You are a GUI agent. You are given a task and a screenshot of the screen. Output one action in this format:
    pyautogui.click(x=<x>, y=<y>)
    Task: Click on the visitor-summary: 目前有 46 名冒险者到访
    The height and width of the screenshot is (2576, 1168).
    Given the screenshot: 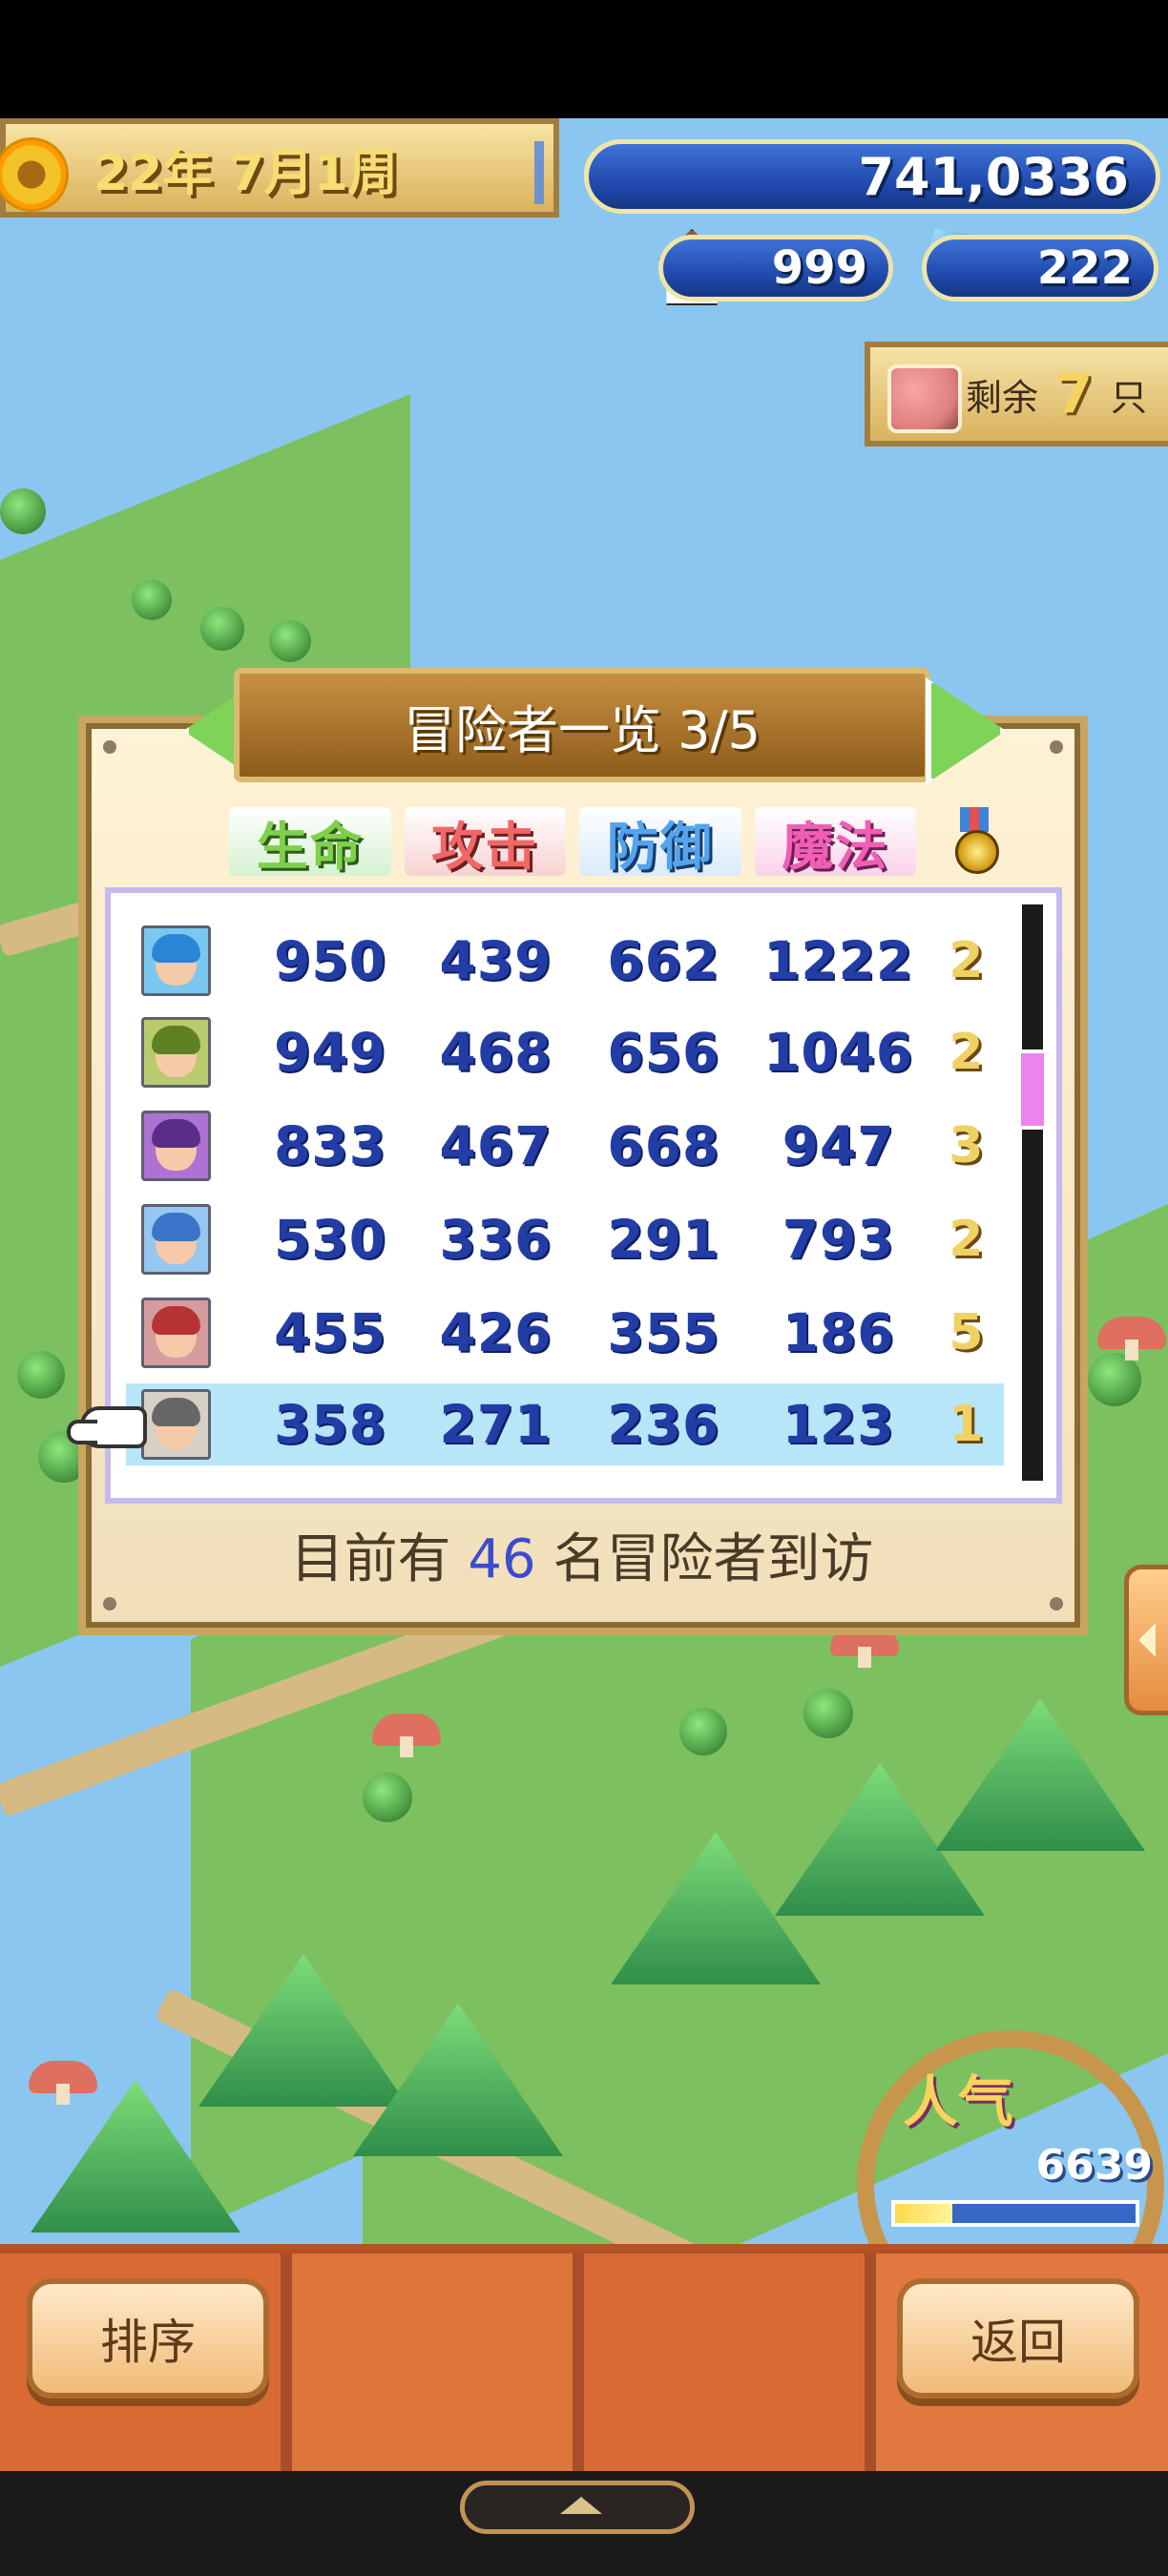 What is the action you would take?
    pyautogui.click(x=582, y=1560)
    